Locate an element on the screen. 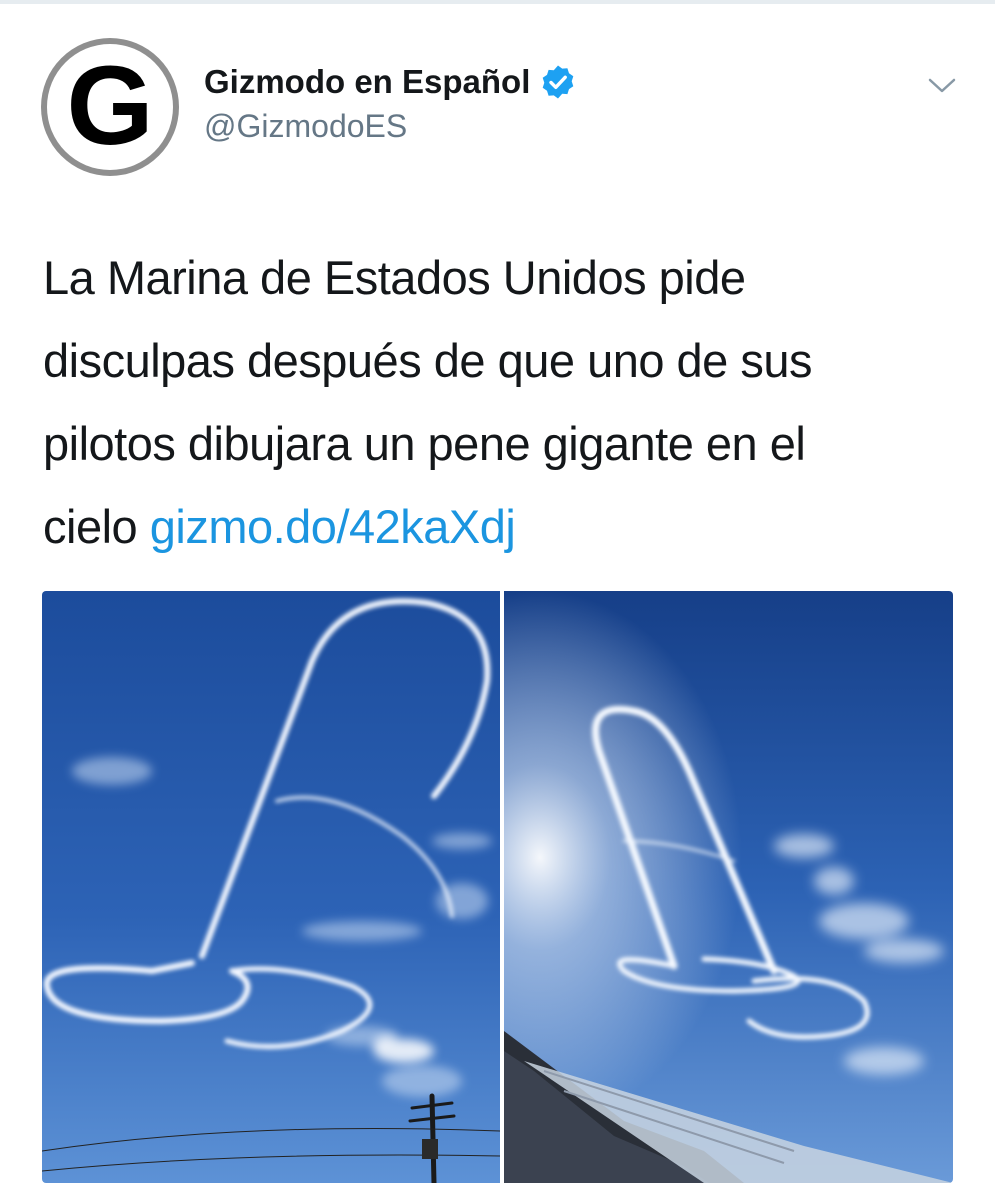  tweet-text-line: disculpas después de que uno de sus is located at coordinates (428, 360).